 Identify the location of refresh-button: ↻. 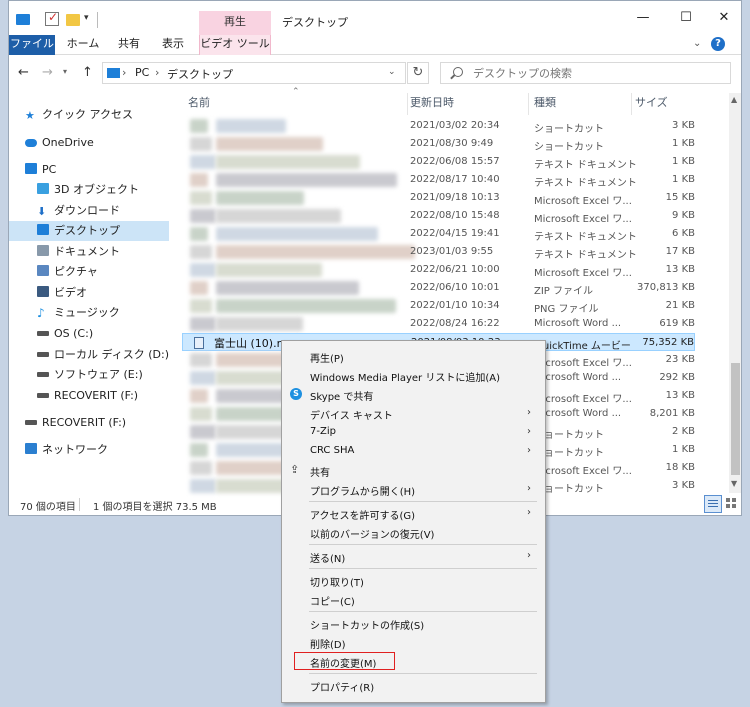
(418, 73).